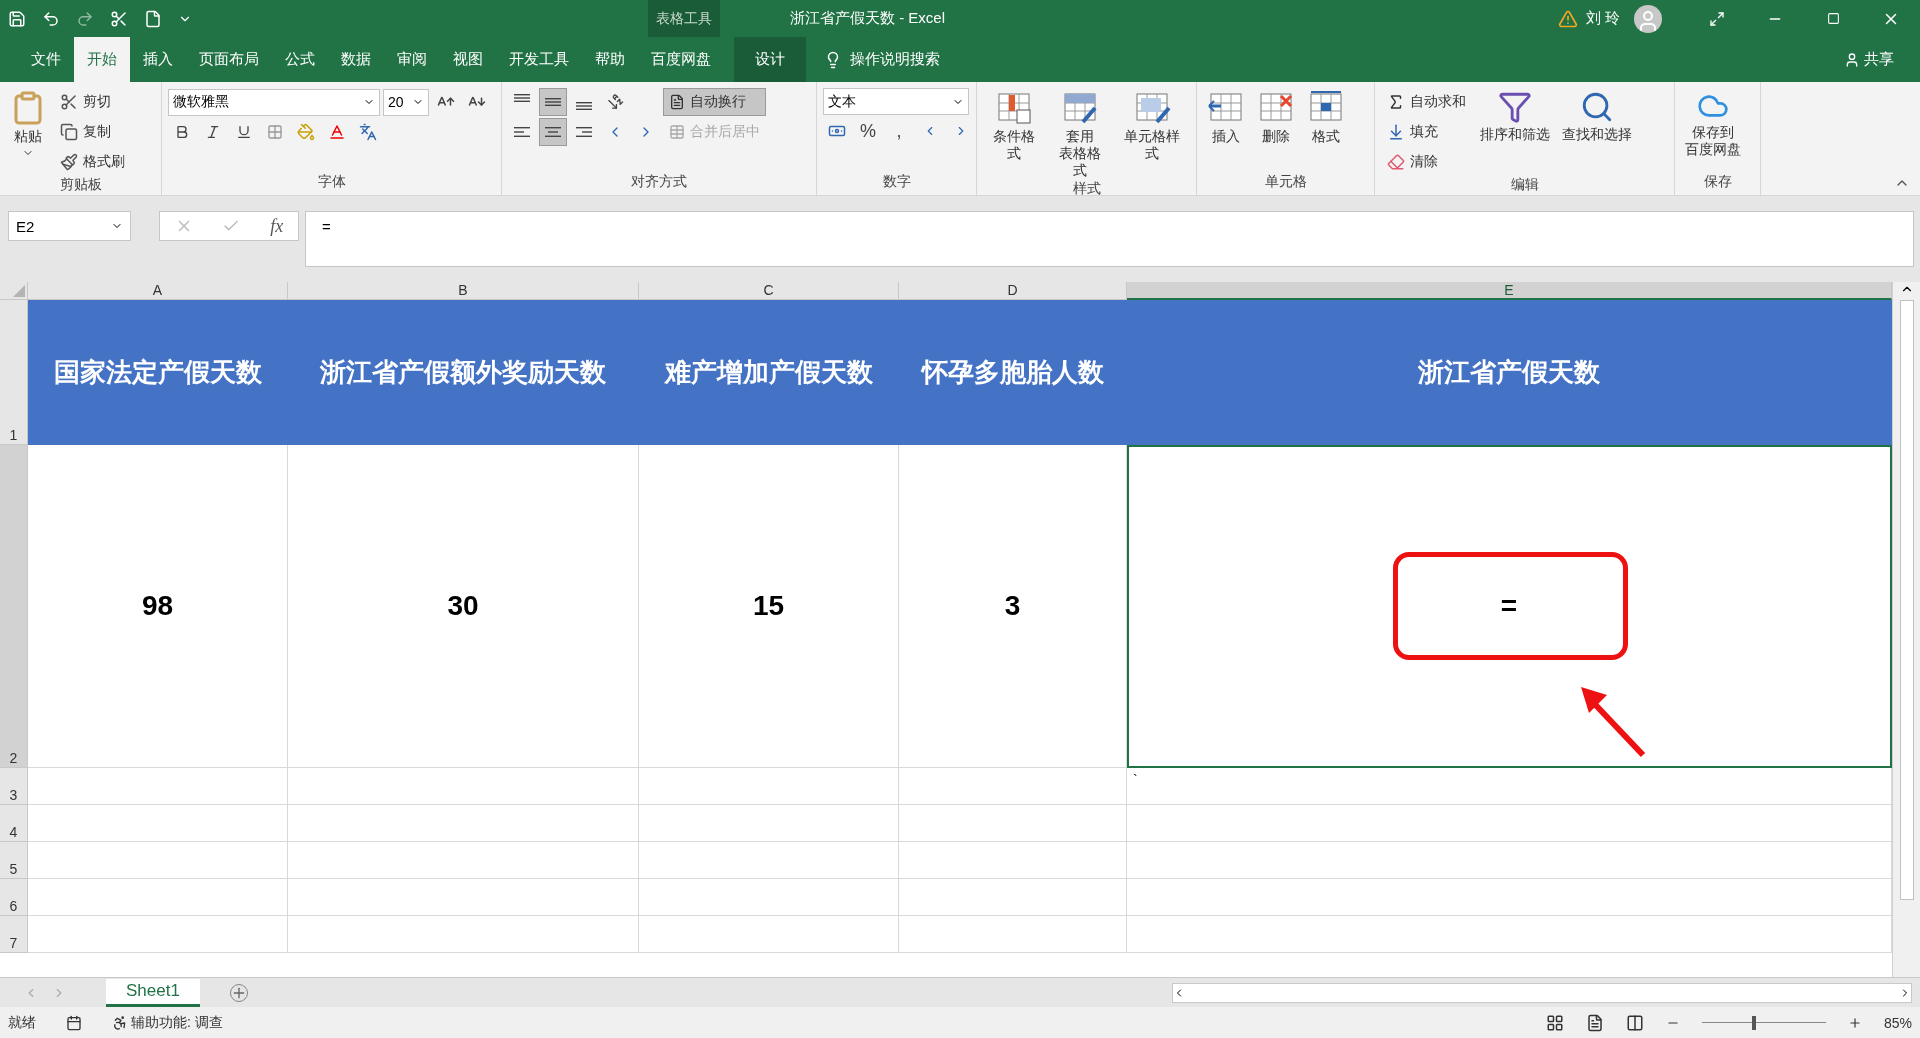 This screenshot has width=1920, height=1038. What do you see at coordinates (1602, 18) in the screenshot?
I see `user-name: 刘 玲` at bounding box center [1602, 18].